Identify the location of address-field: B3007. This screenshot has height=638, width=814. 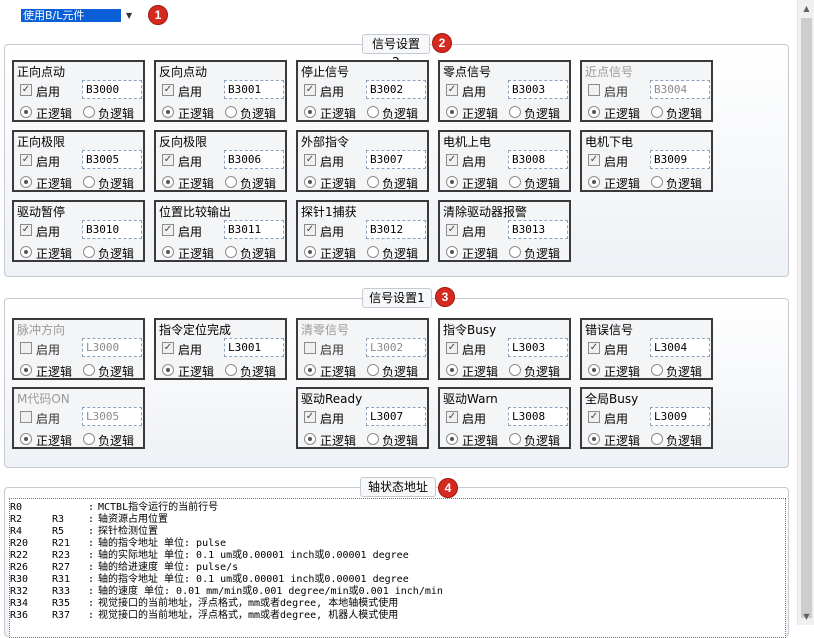
(396, 159).